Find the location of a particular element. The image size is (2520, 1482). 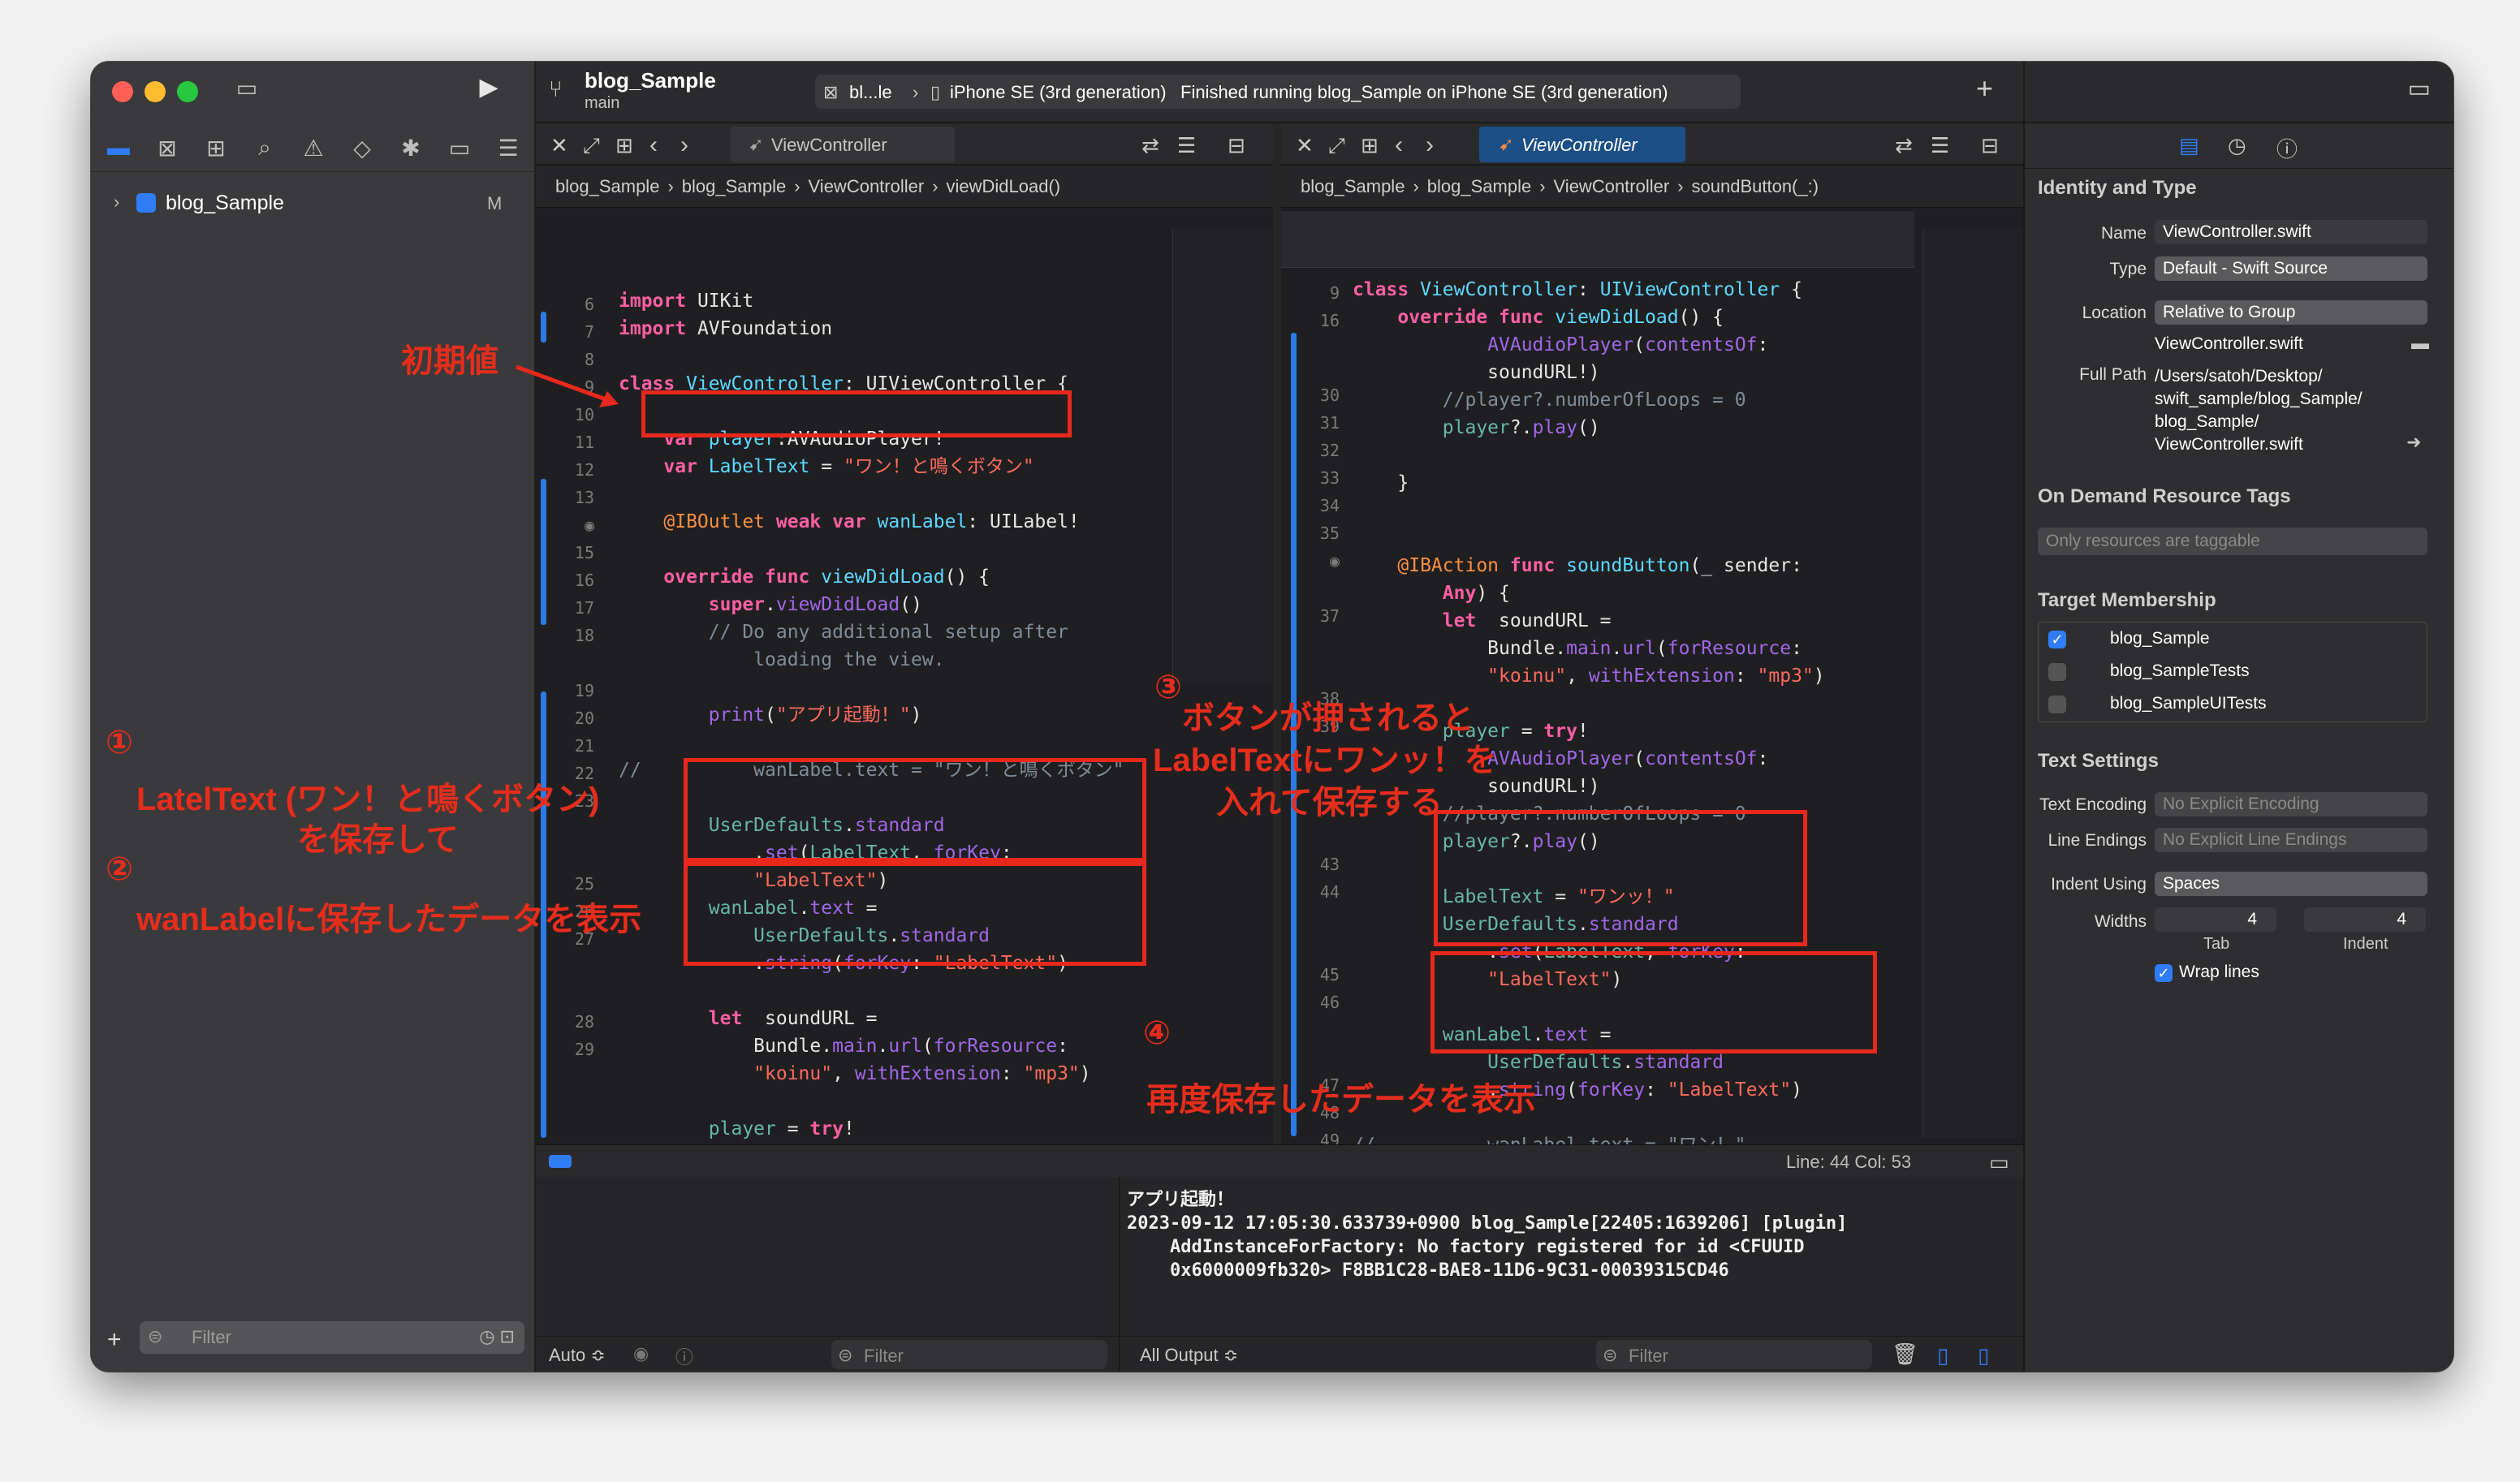

type-select: Default - Swift Source is located at coordinates (2291, 268).